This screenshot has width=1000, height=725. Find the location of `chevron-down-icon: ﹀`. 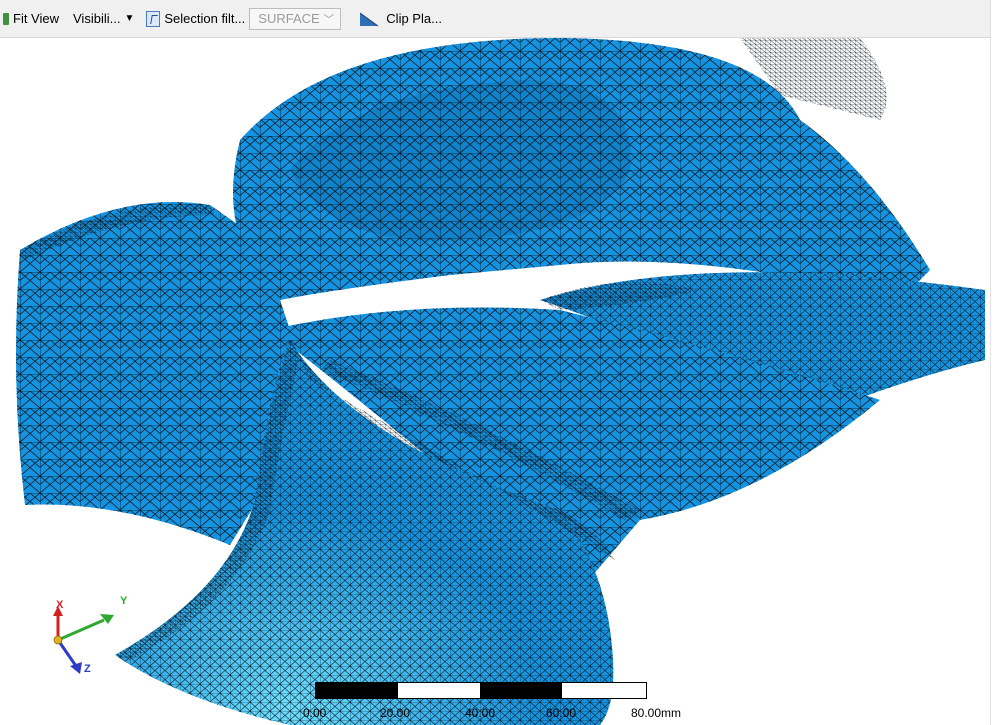

chevron-down-icon: ﹀ is located at coordinates (329, 19).